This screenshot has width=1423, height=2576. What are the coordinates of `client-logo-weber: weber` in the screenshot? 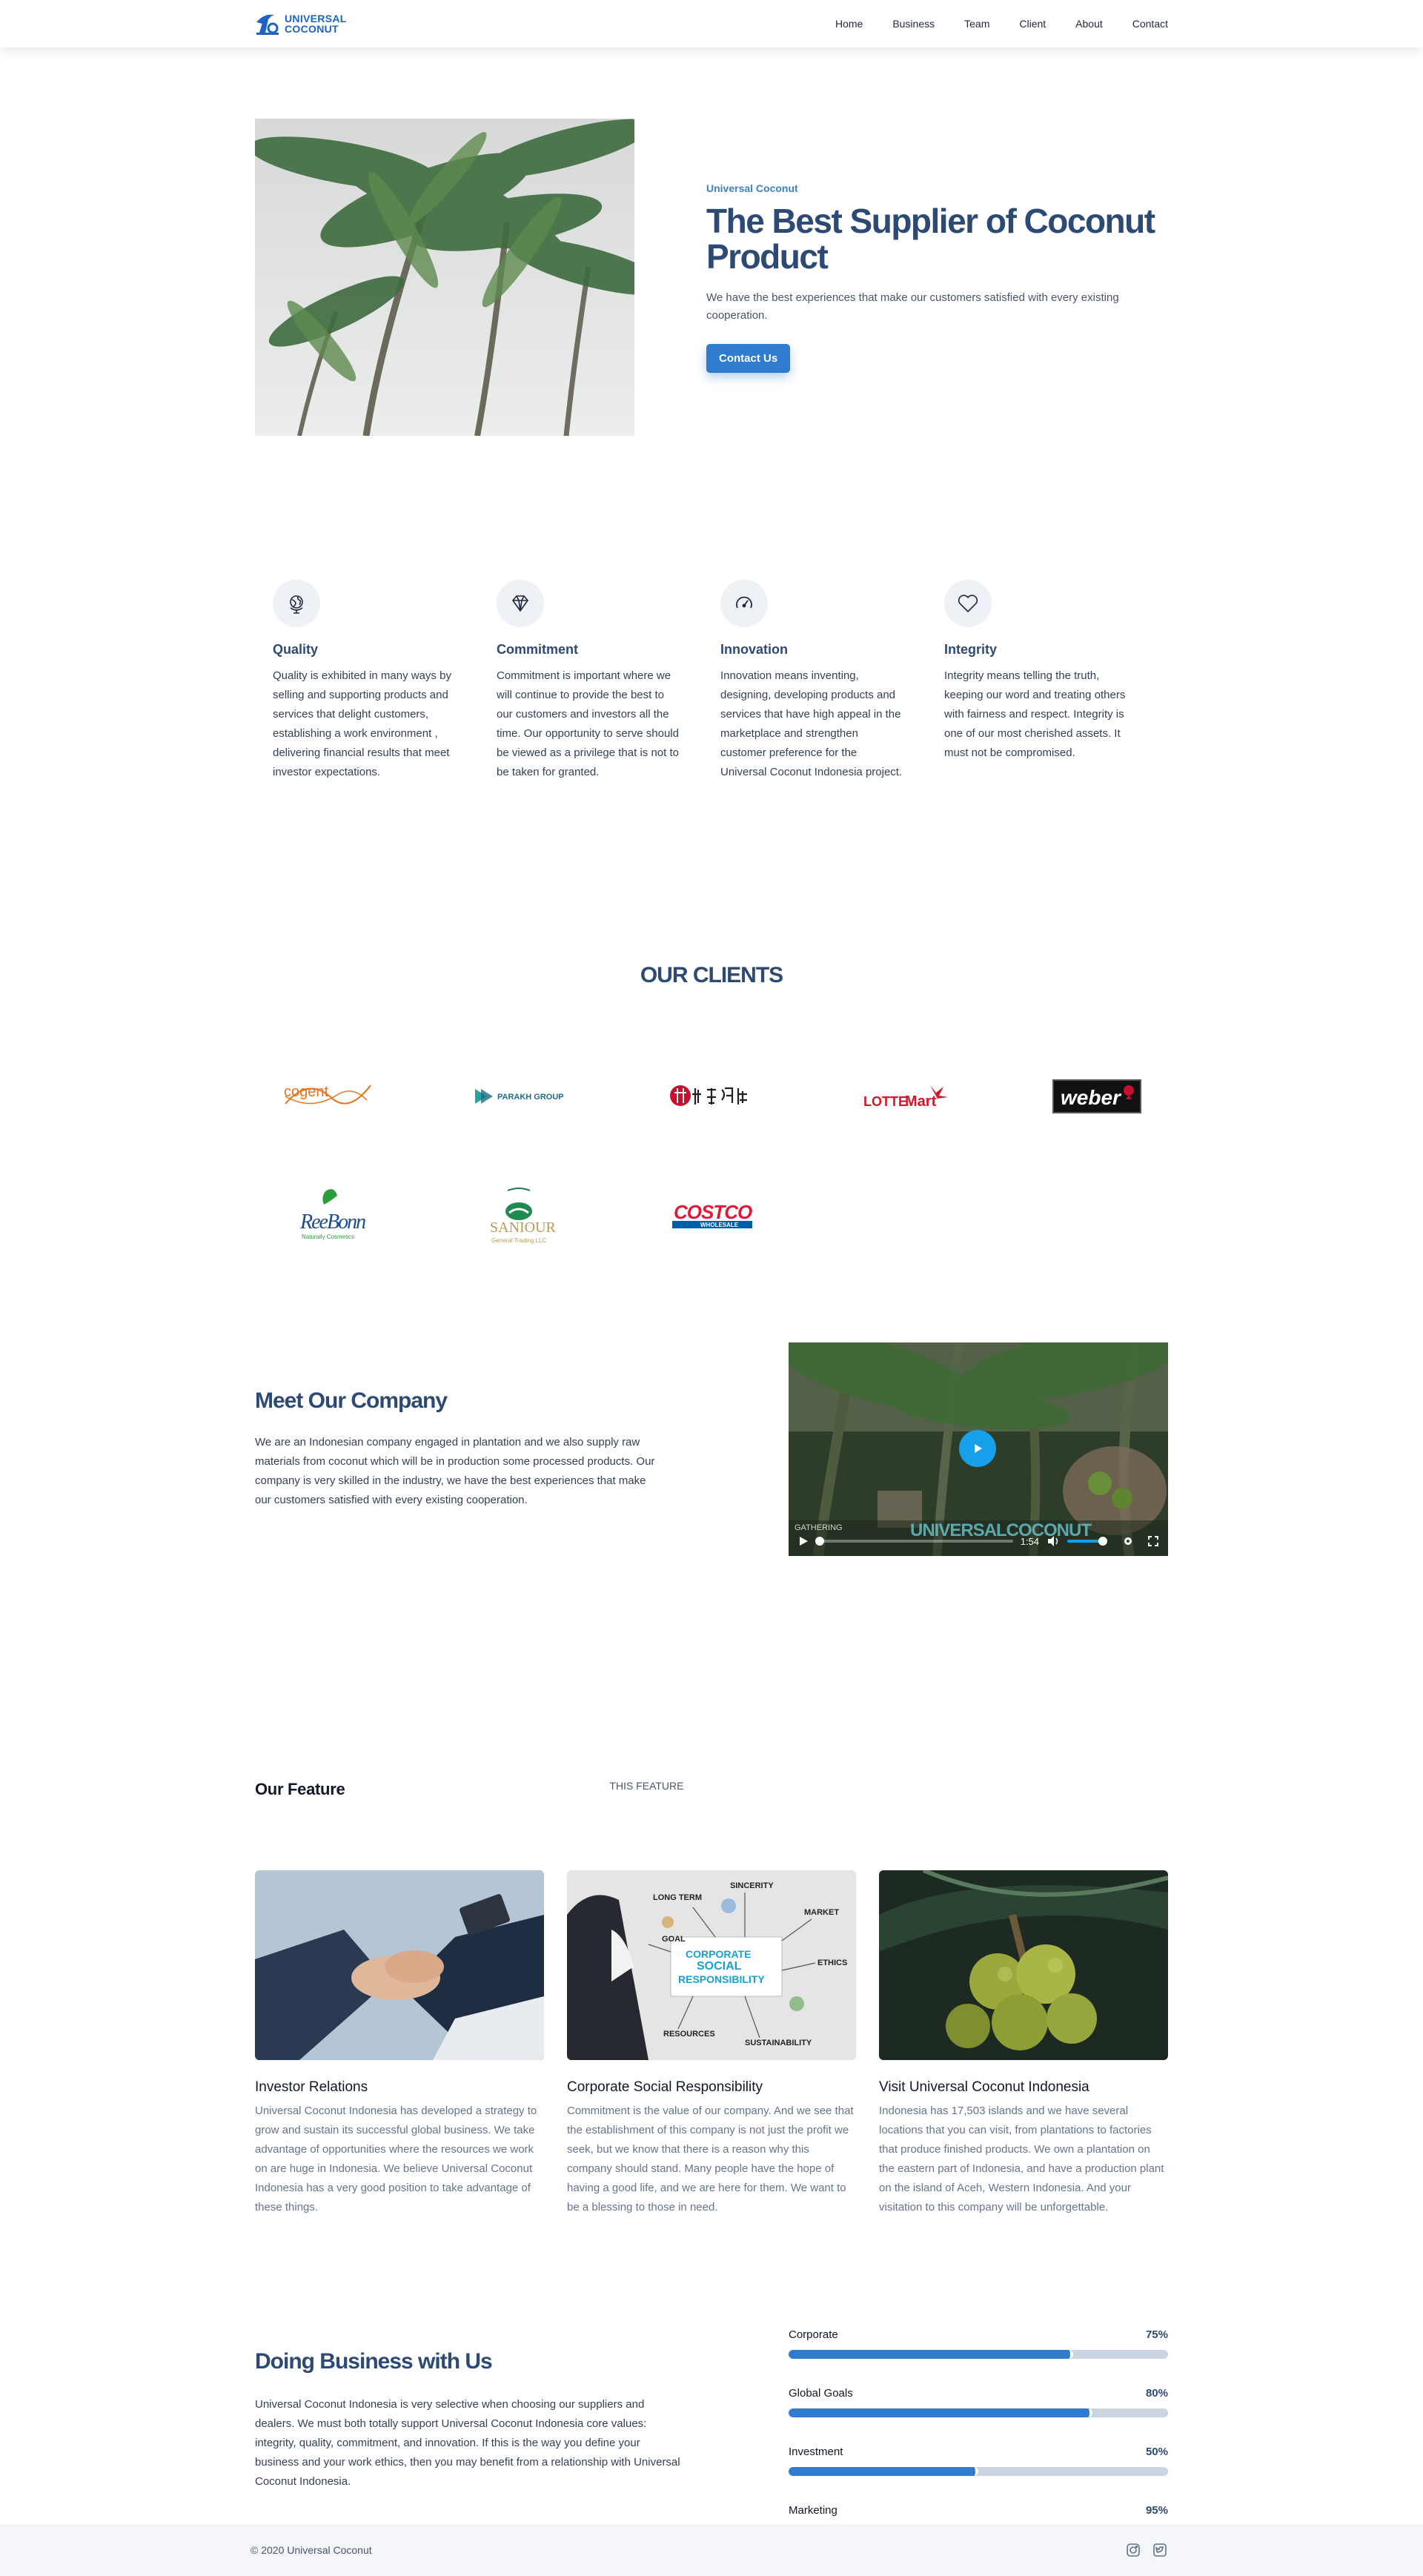 It's located at (1097, 1096).